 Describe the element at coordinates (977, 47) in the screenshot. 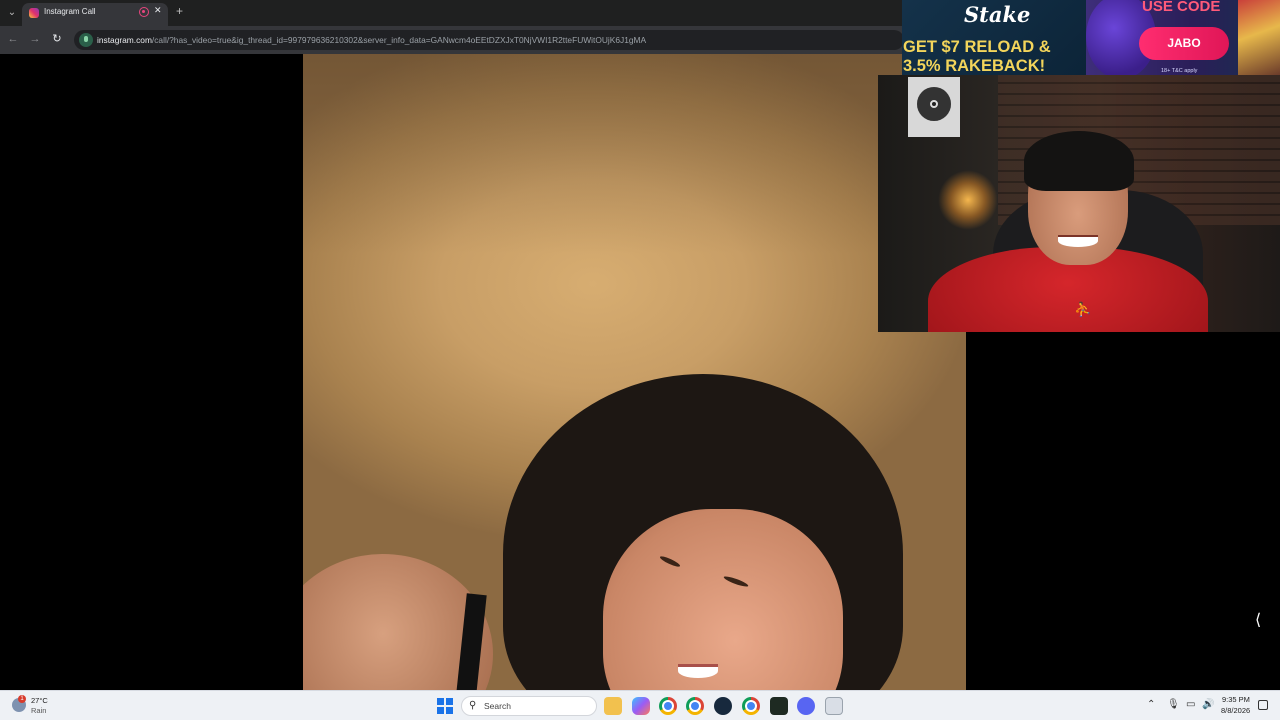

I see `ad-headline-line1: GET $7 RELOAD &` at that location.